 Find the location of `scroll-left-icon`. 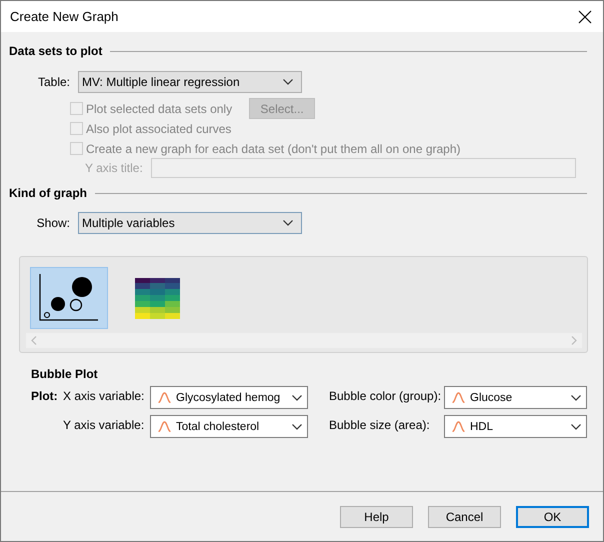

scroll-left-icon is located at coordinates (34, 340).